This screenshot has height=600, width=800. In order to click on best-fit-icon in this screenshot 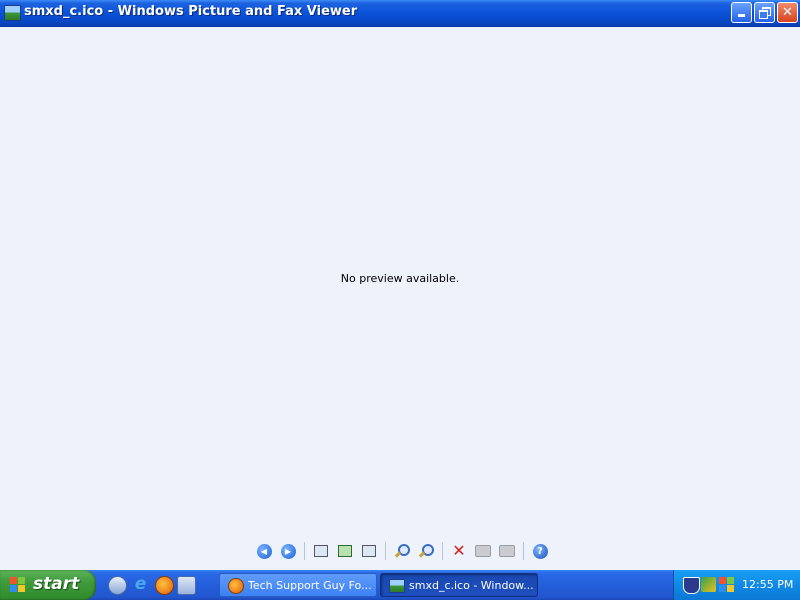, I will do `click(321, 551)`.